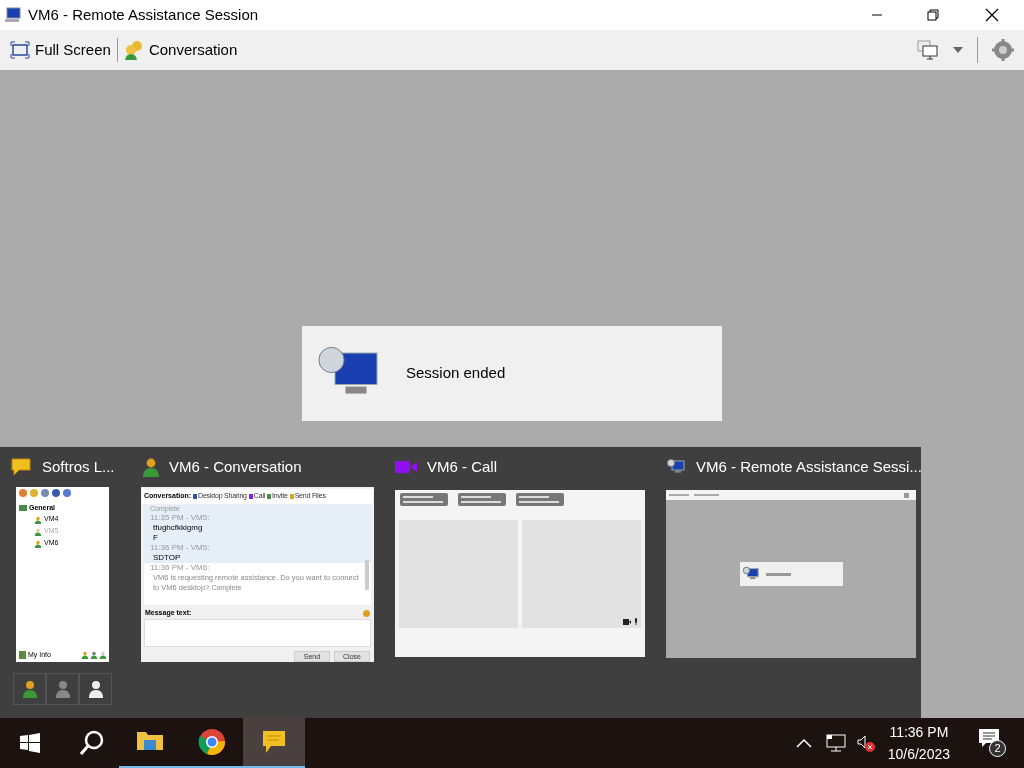  I want to click on notification-text: Session ended, so click(456, 373).